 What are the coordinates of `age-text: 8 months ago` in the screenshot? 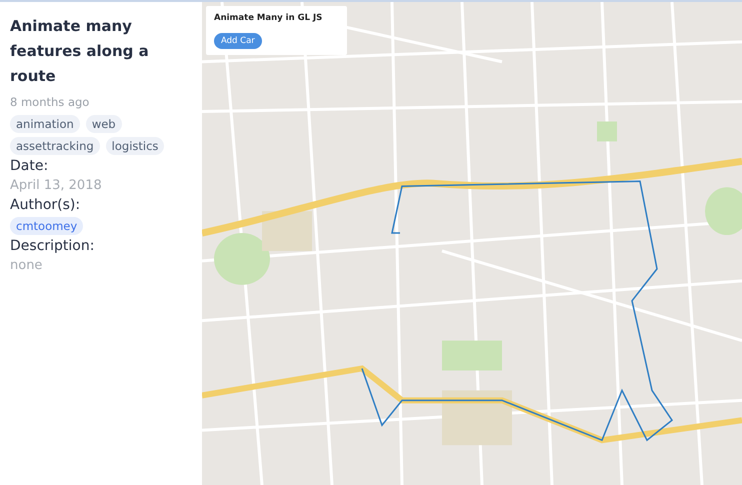 It's located at (50, 102).